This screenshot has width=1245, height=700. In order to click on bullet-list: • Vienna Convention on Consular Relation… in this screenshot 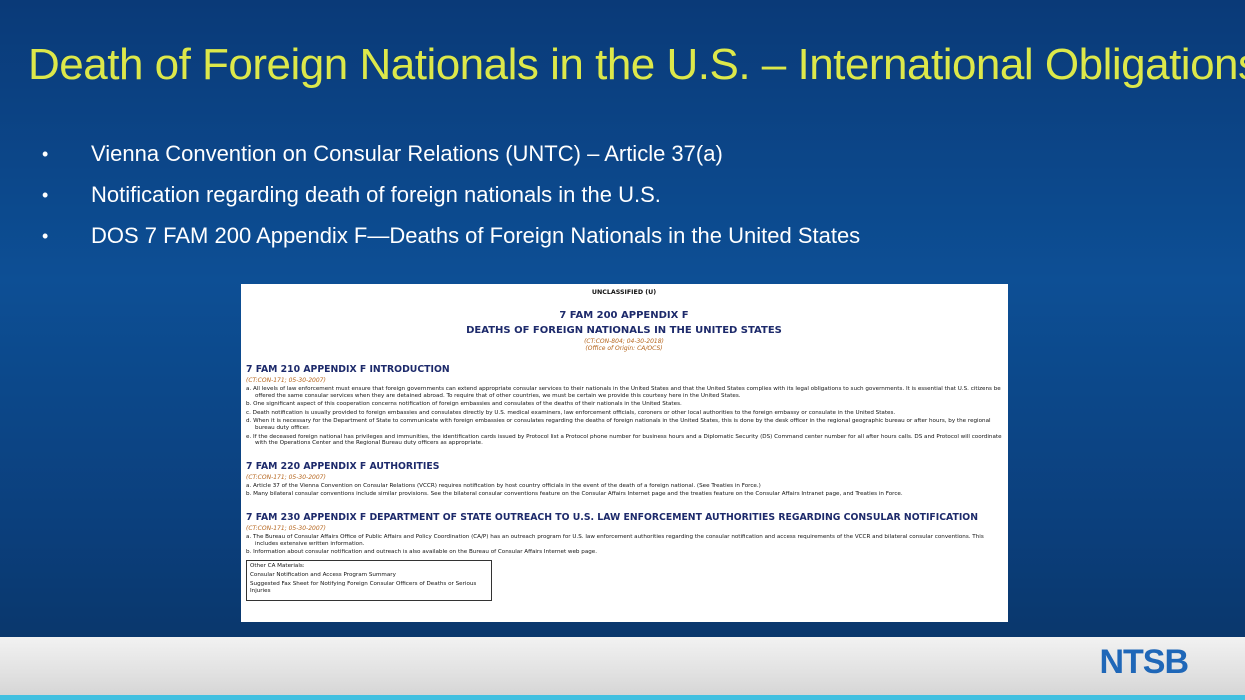, I will do `click(451, 201)`.